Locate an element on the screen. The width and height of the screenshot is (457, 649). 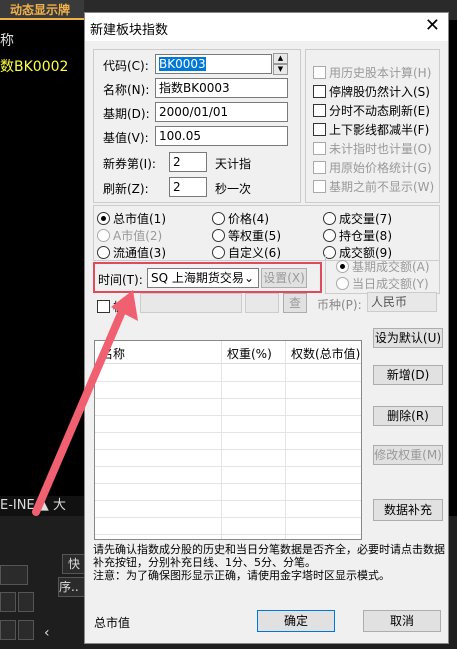
annotation-arrow-icon is located at coordinates (85, 403).